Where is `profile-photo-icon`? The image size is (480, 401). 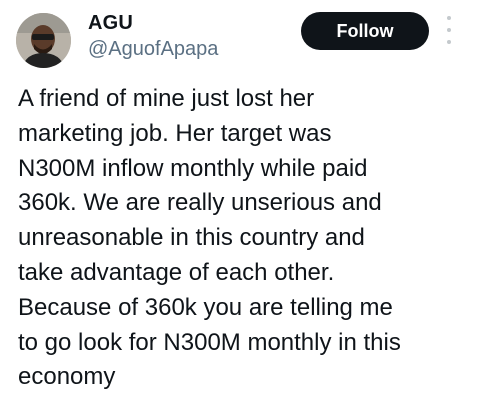 profile-photo-icon is located at coordinates (43, 40).